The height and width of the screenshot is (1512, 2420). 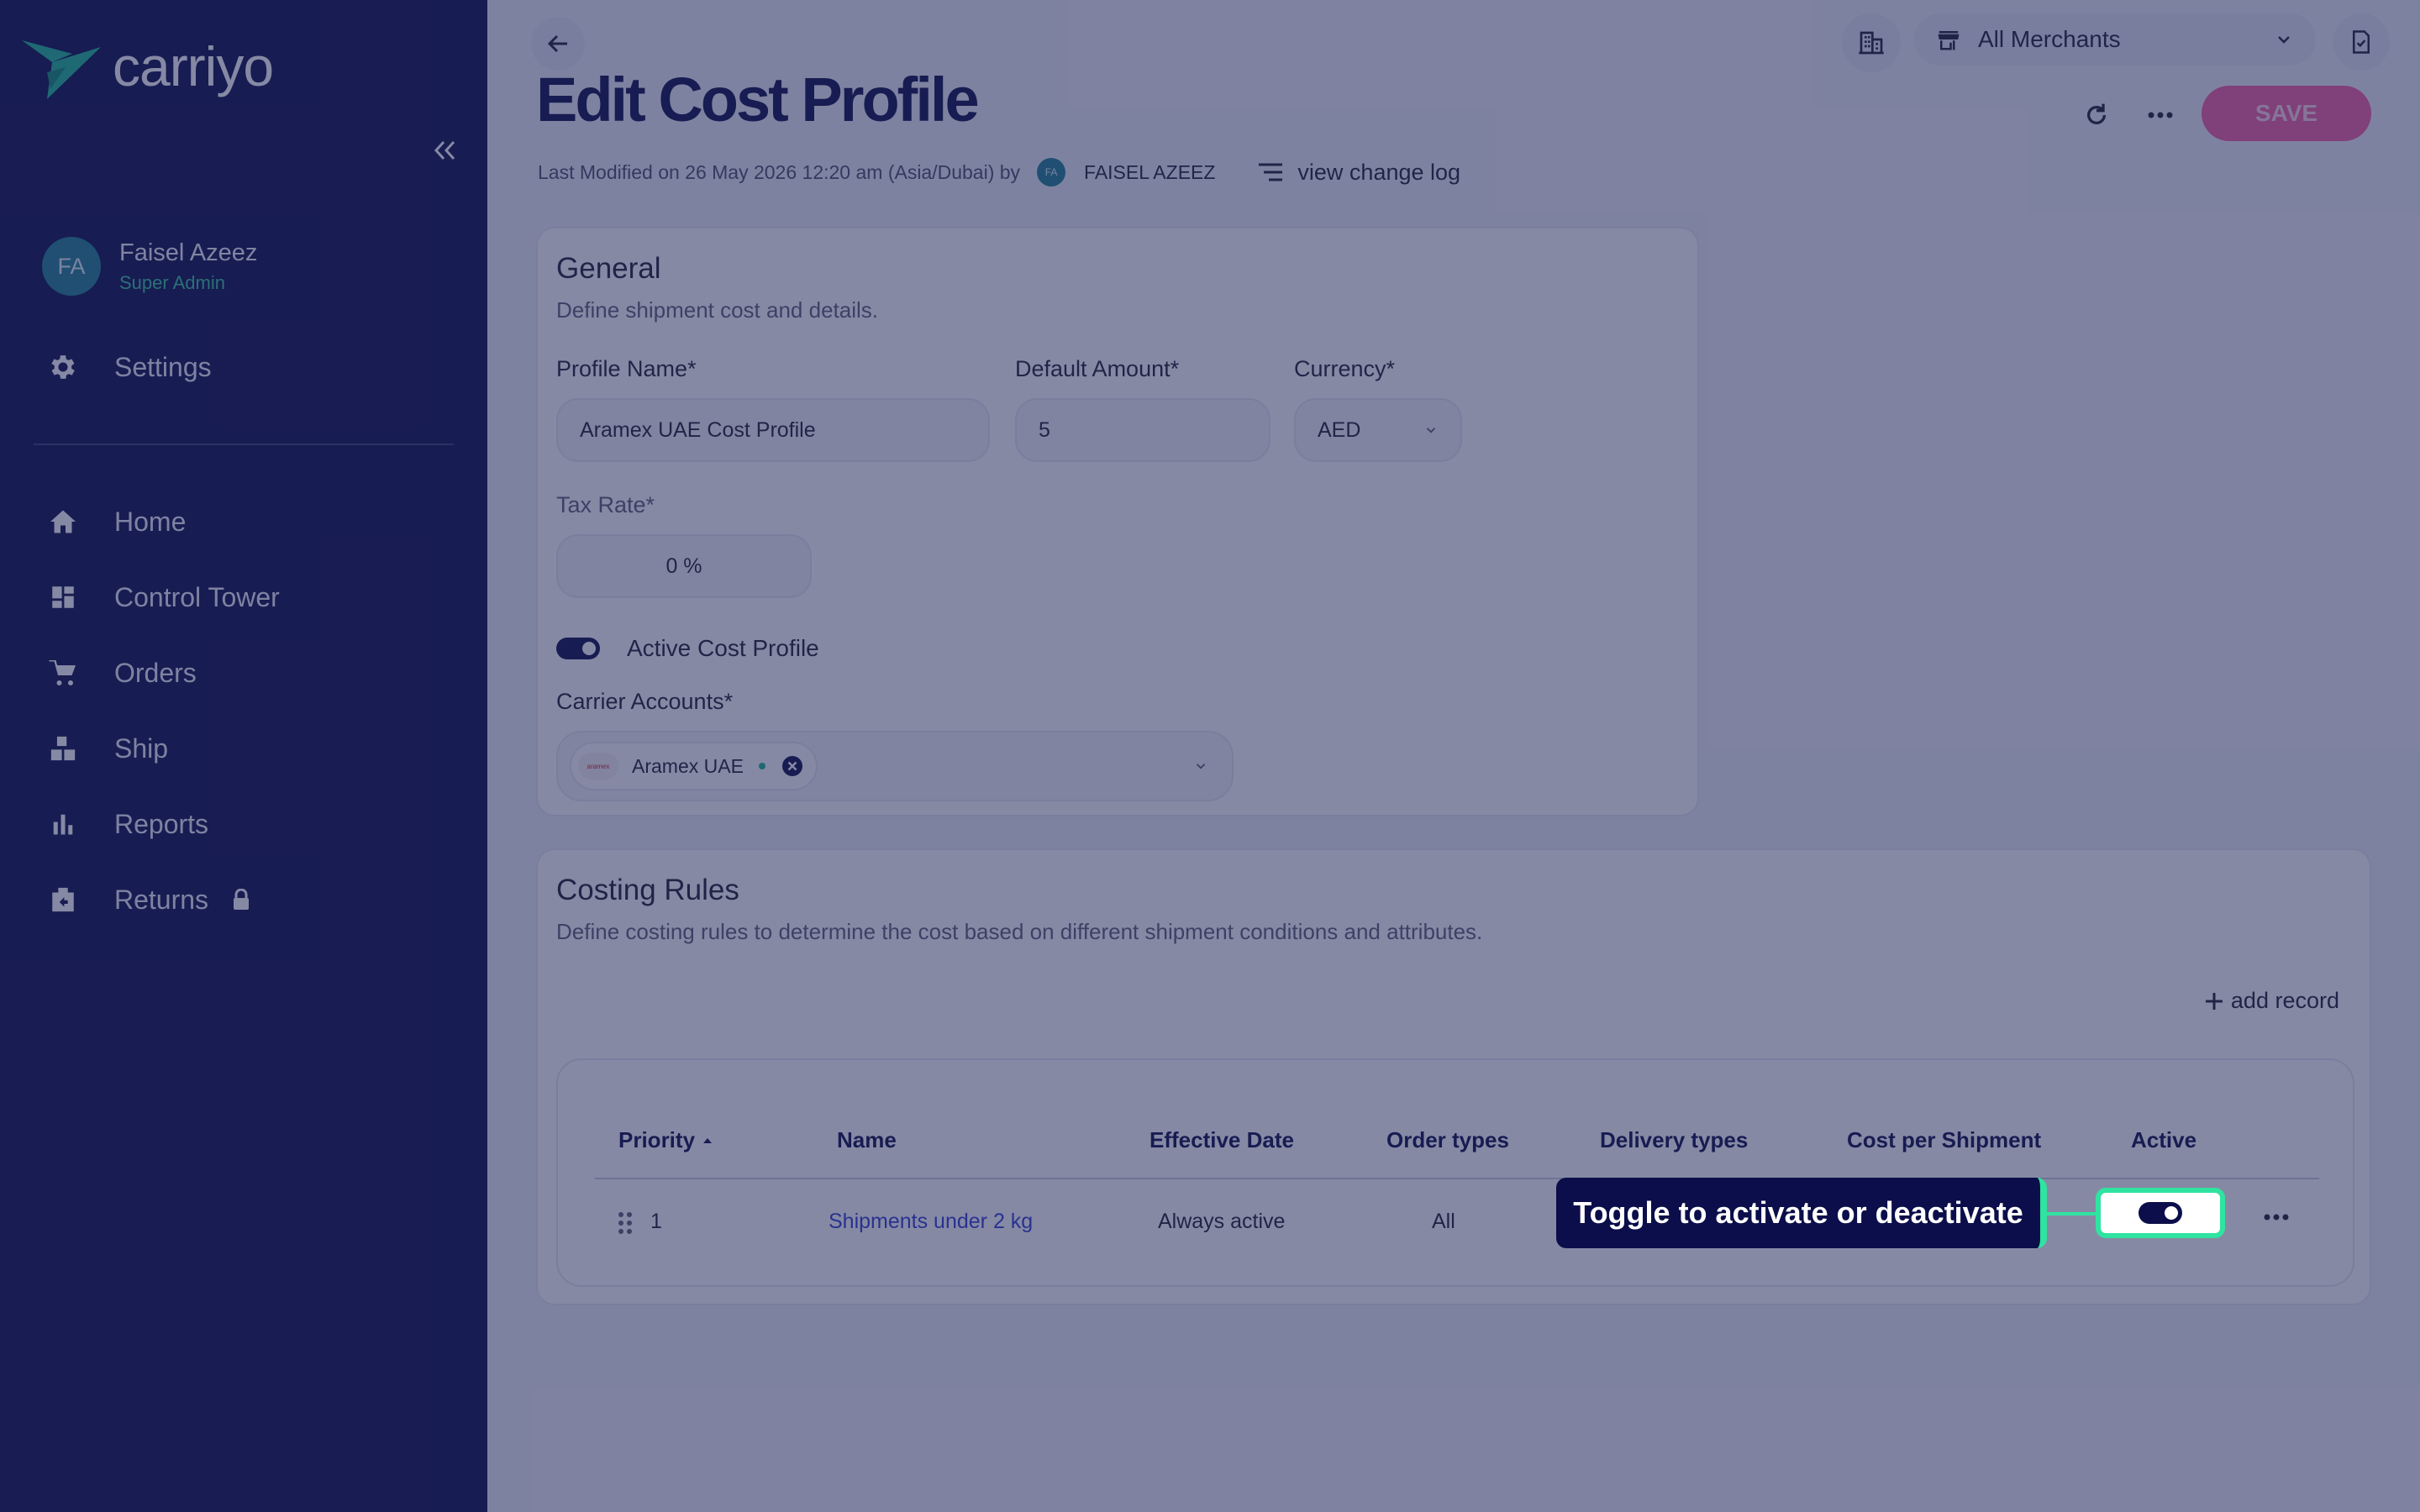 What do you see at coordinates (62, 69) in the screenshot?
I see `carriyo-bird-icon` at bounding box center [62, 69].